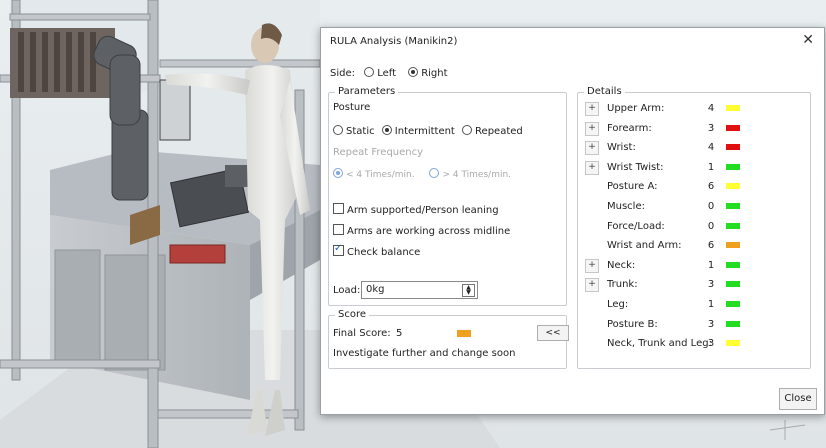  Describe the element at coordinates (636, 108) in the screenshot. I see `detail-label: Upper Arm:` at that location.